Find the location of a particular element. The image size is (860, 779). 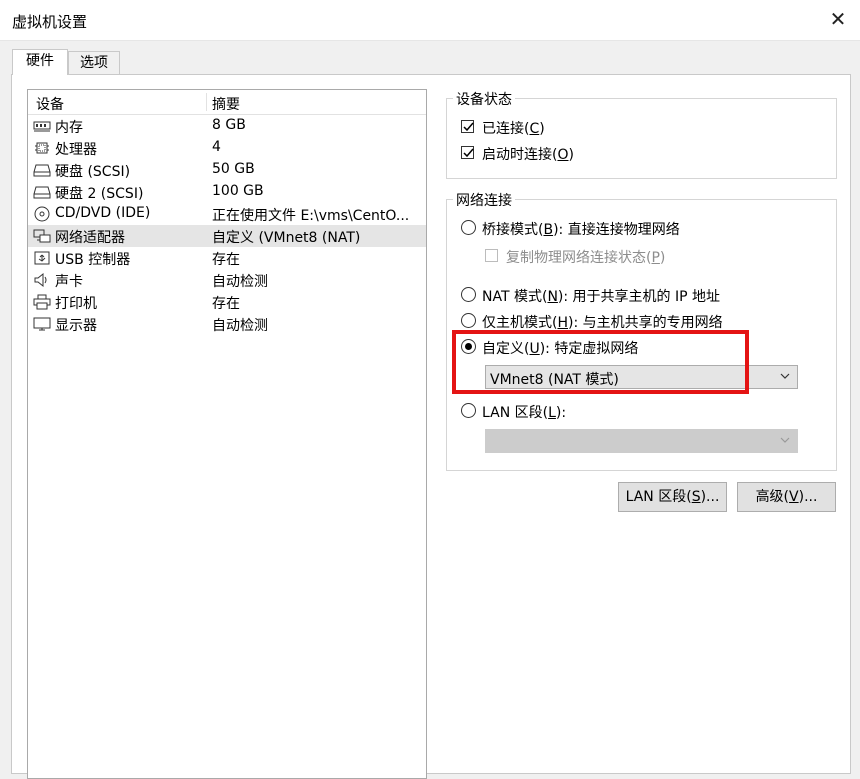

checkbox-label: 已连接(C) is located at coordinates (513, 129).